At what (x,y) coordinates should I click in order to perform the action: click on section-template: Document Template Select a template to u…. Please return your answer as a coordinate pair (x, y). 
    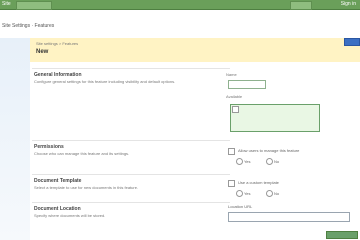
    Looking at the image, I should click on (131, 186).